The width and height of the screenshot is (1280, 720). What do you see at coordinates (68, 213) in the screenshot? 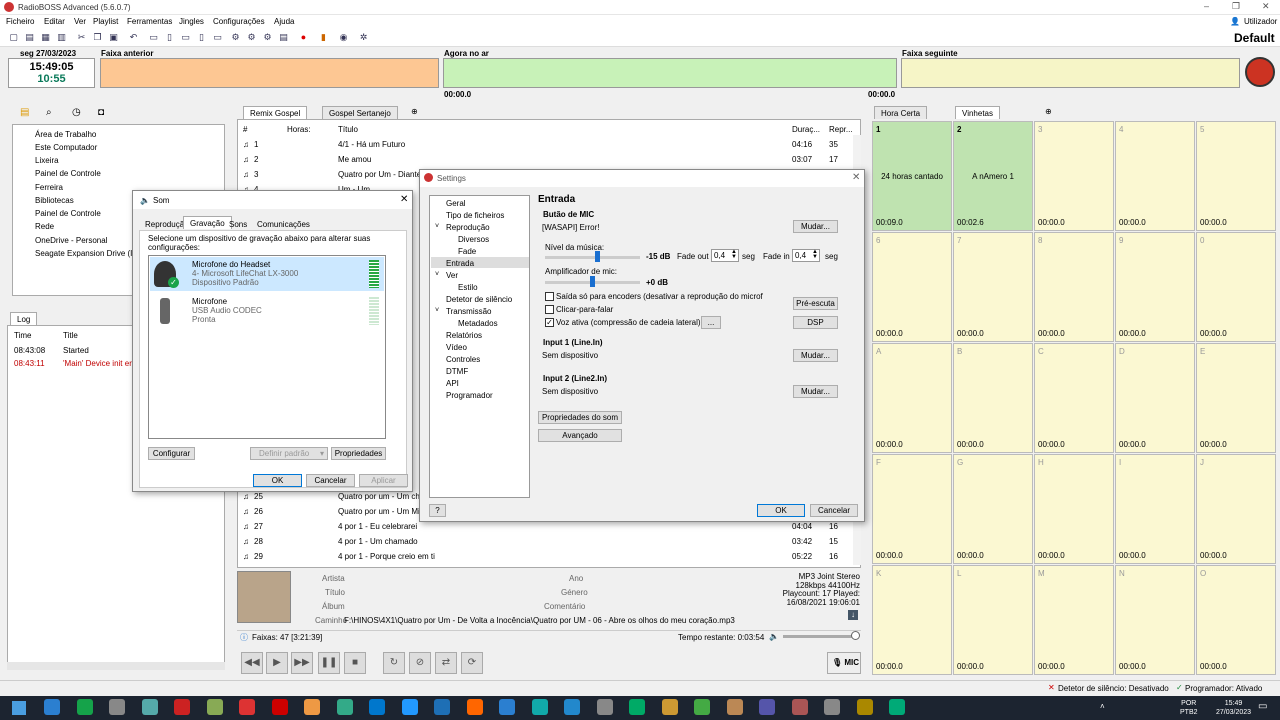
I see `tree-item-control-panel-2: Painel de Controle` at bounding box center [68, 213].